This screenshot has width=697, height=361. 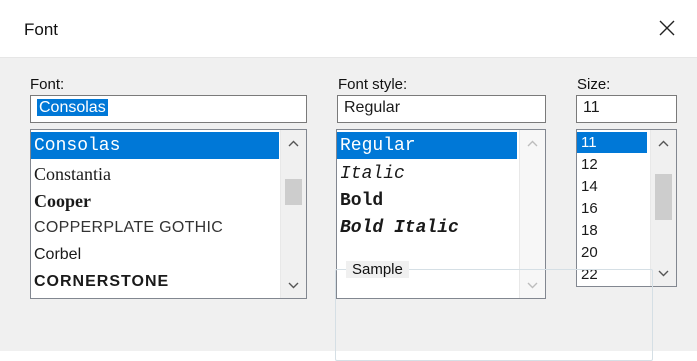 I want to click on list-item-label: Corbel, so click(x=58, y=254).